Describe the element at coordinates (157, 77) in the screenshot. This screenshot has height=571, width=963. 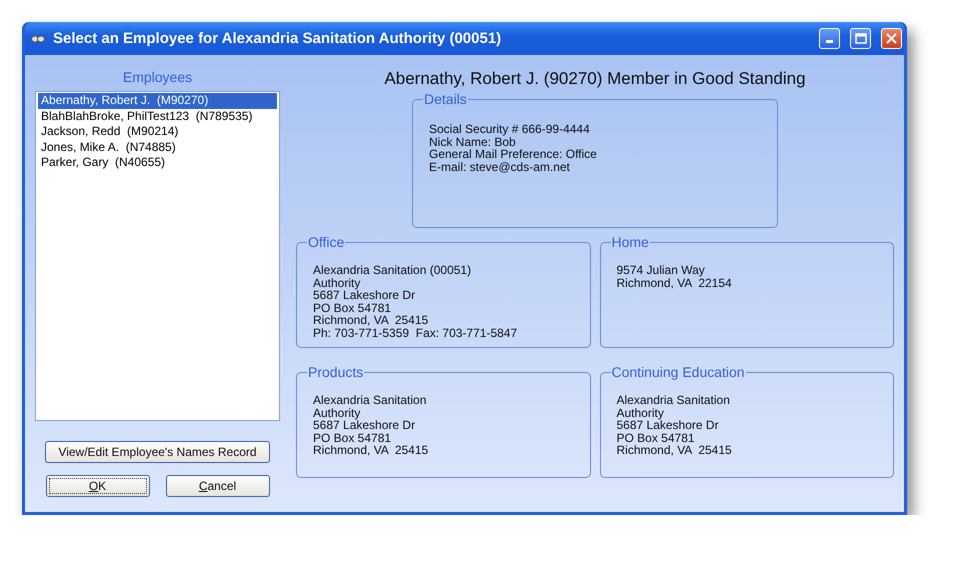
I see `list-label: Employees` at that location.